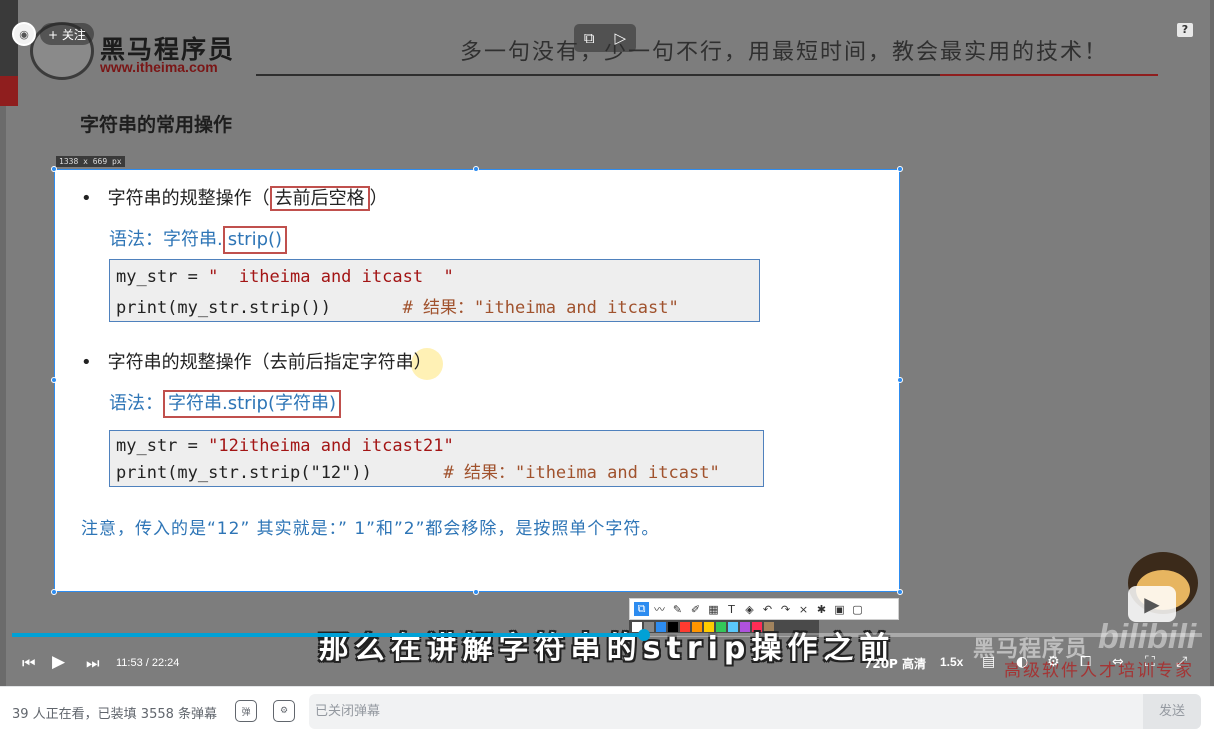 This screenshot has width=1214, height=735. Describe the element at coordinates (988, 662) in the screenshot. I see `danmaku-toggle-icon: ▤` at that location.